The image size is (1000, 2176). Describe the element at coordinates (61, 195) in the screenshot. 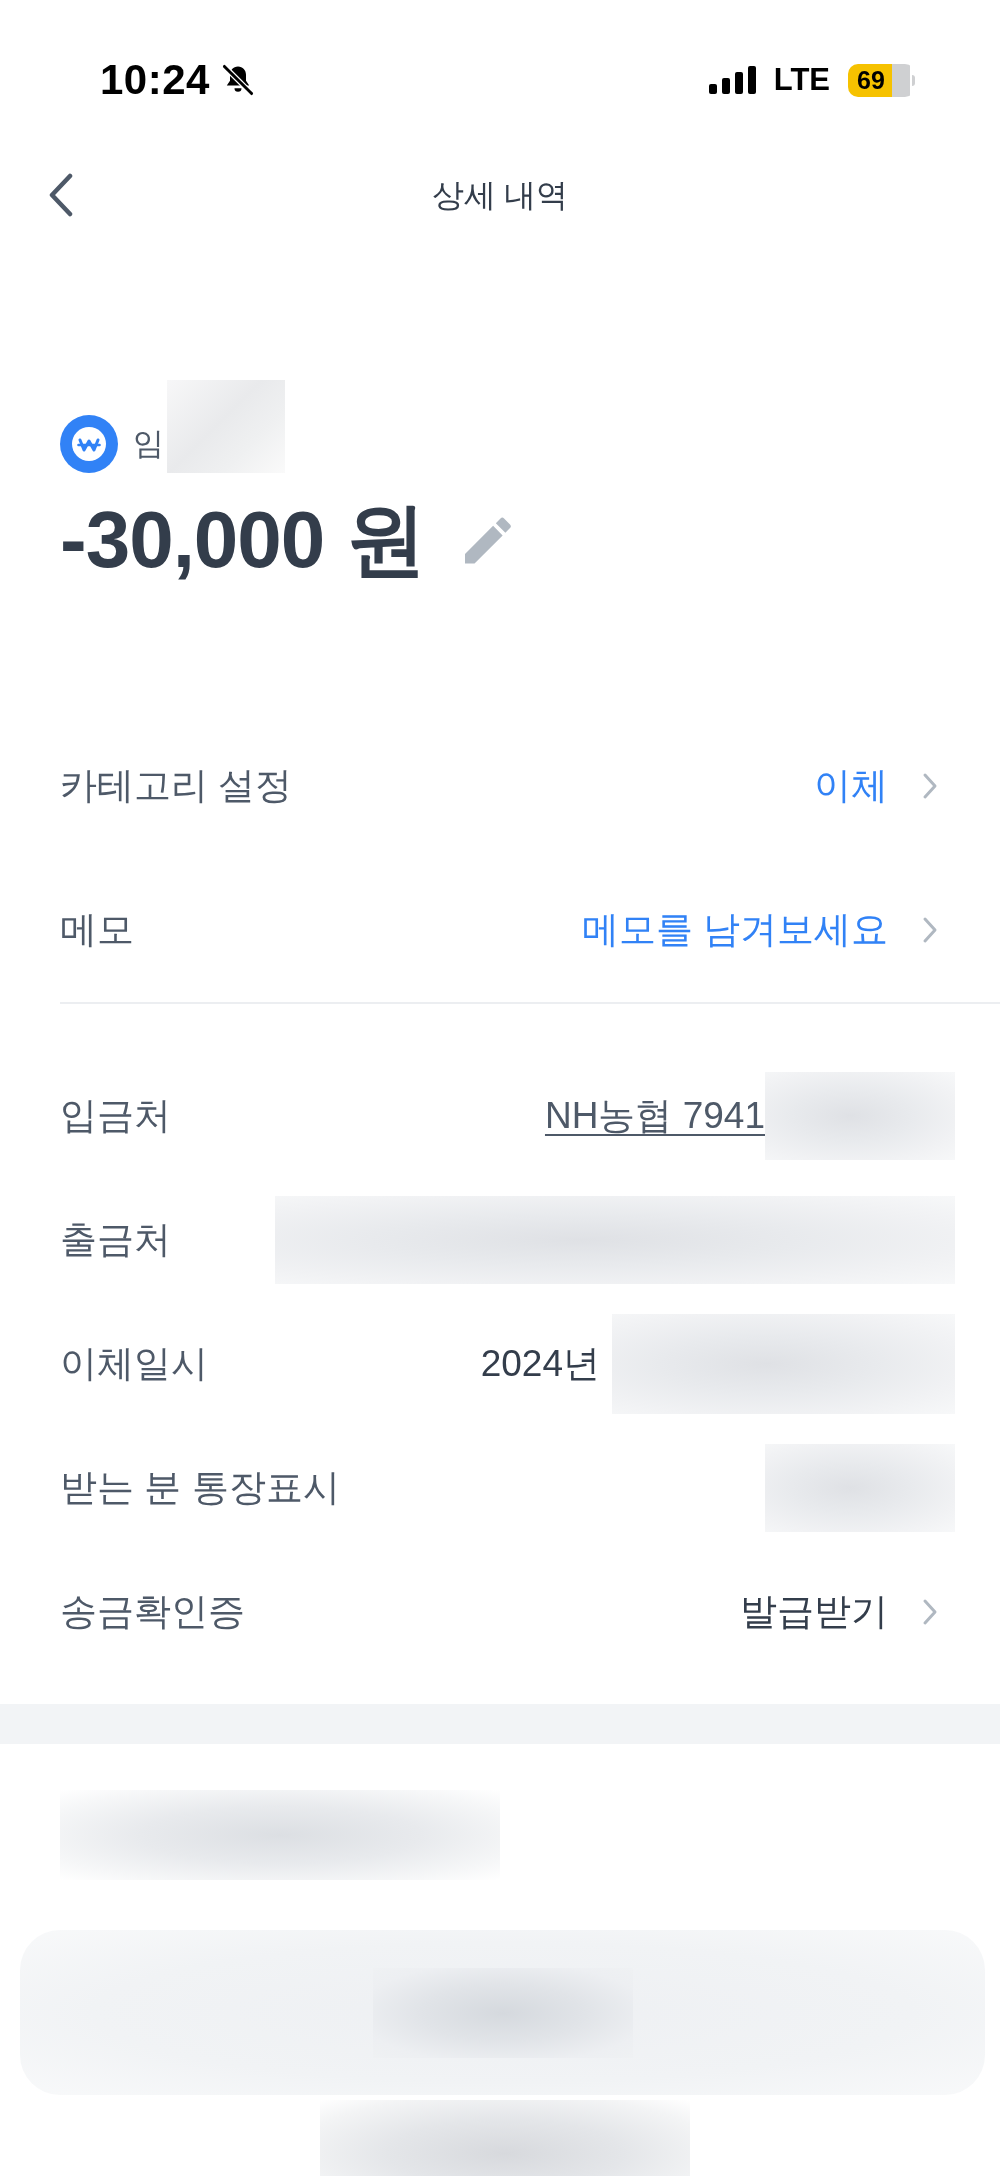

I see `chevron-left-icon` at that location.